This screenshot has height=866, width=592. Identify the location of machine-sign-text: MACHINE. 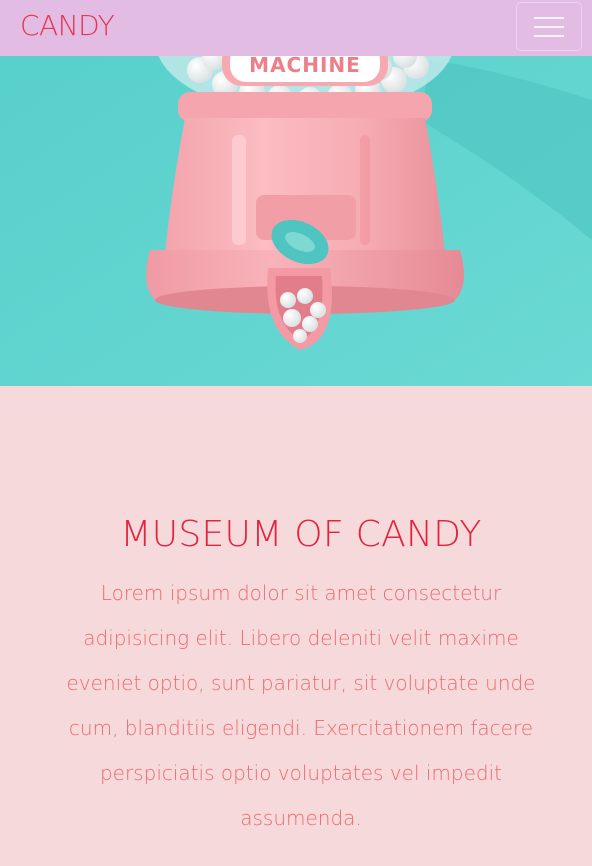
(305, 65).